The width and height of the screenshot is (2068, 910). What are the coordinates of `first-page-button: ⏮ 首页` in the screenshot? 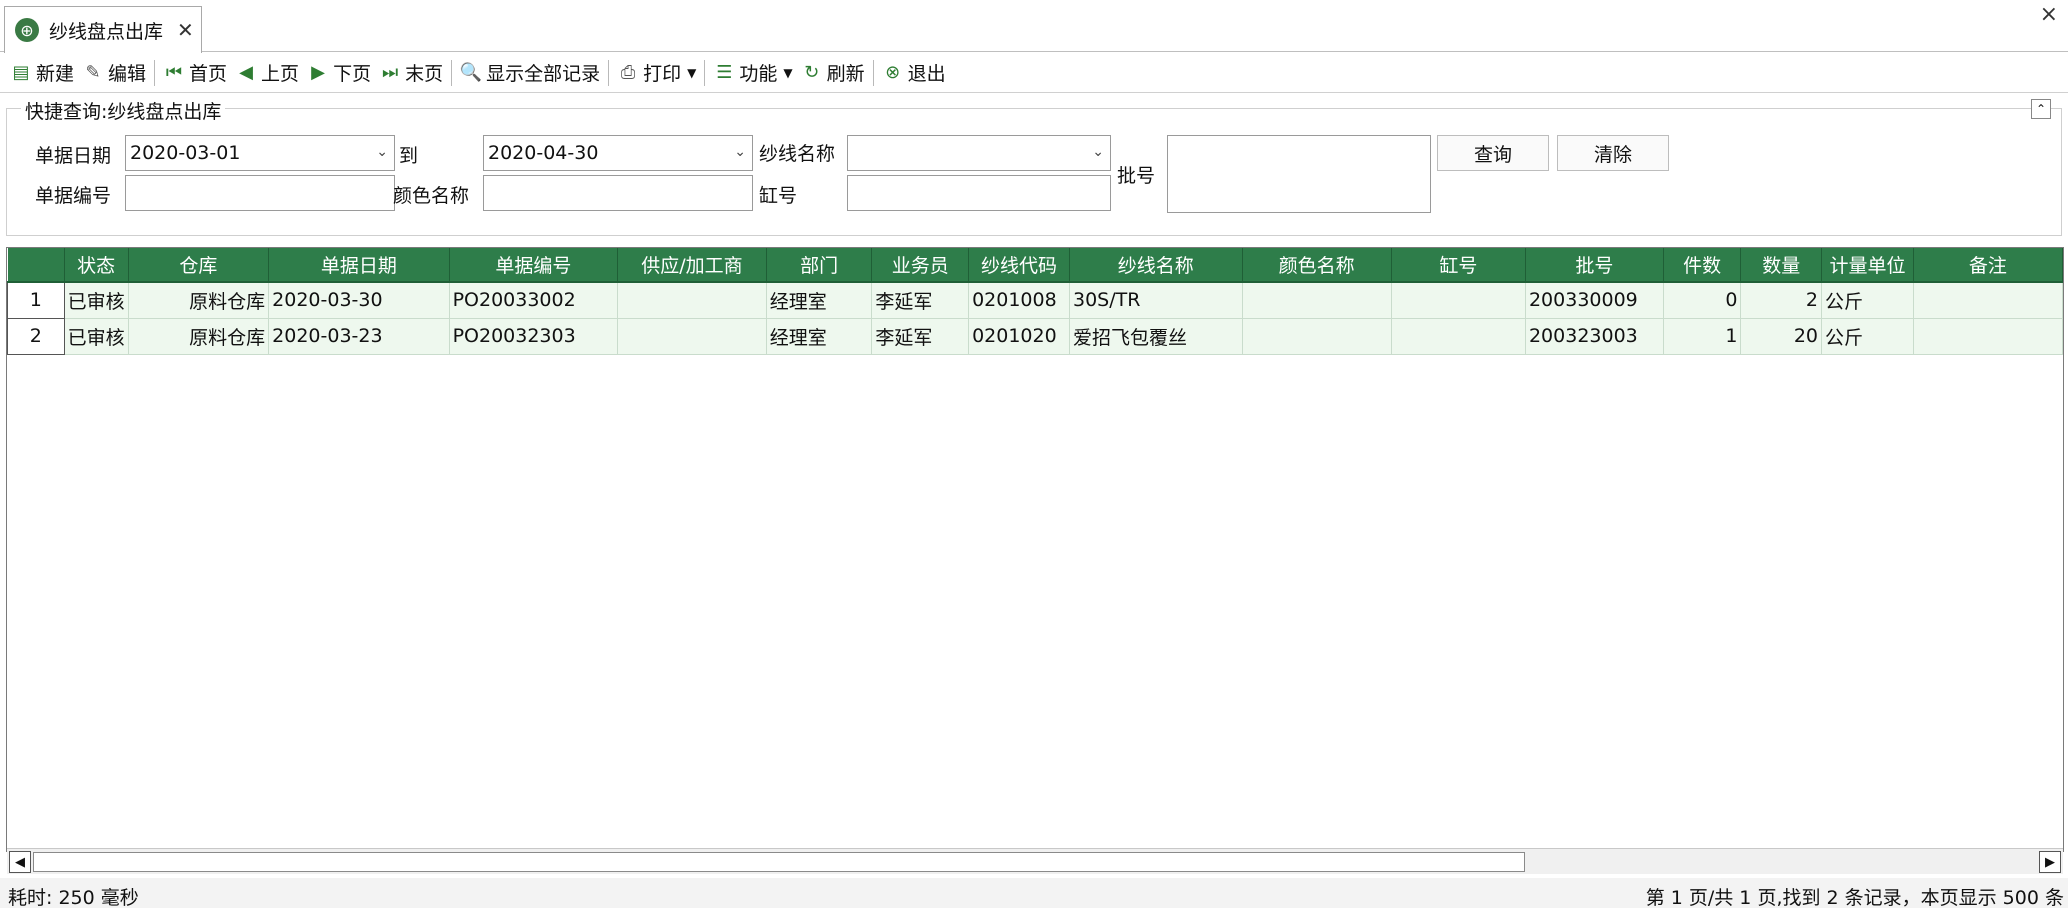 It's located at (195, 73).